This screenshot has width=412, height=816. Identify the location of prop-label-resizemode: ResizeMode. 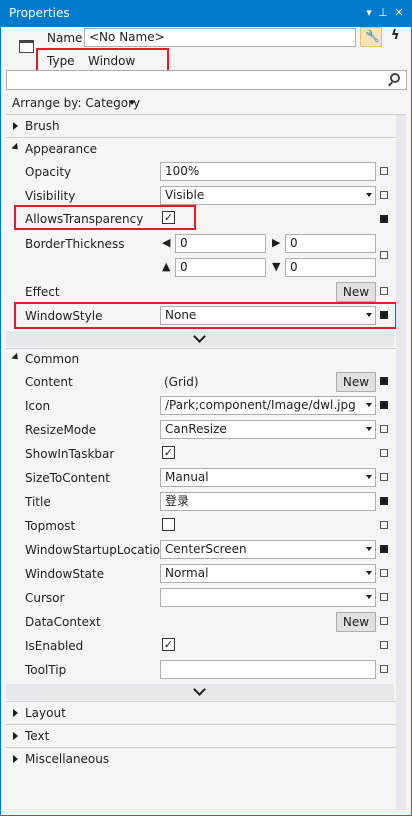
(61, 430).